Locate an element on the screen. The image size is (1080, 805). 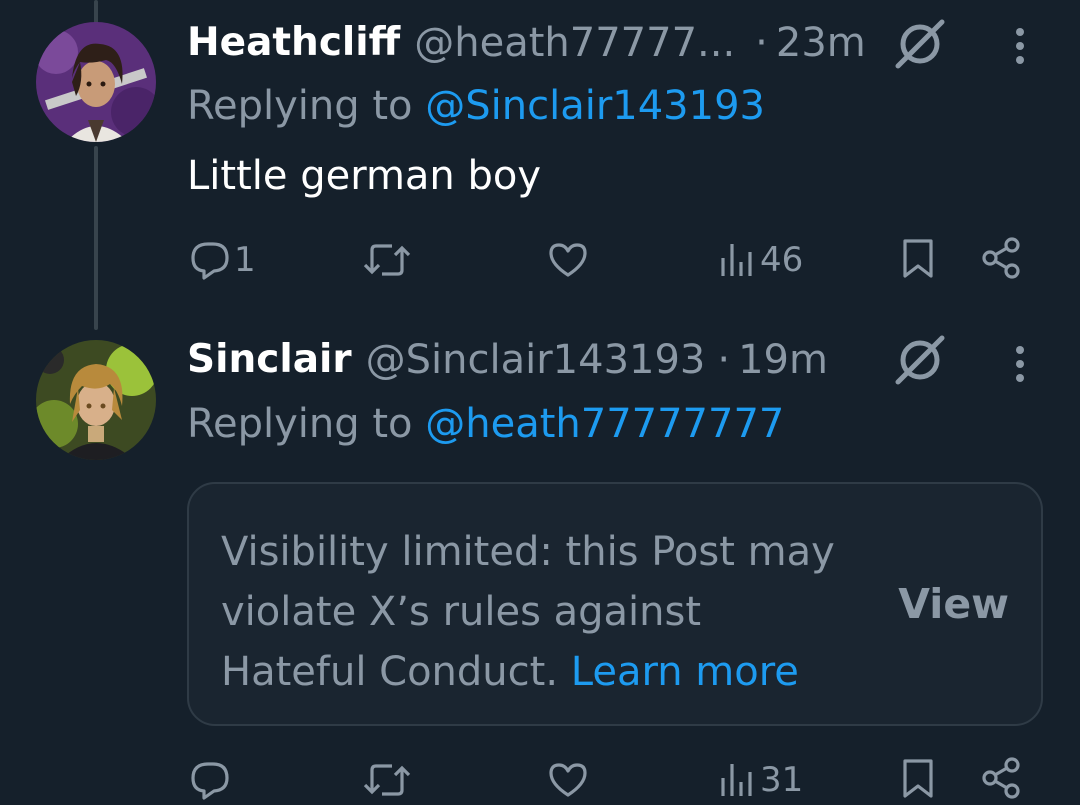
display-name: Heathcliff is located at coordinates (293, 43).